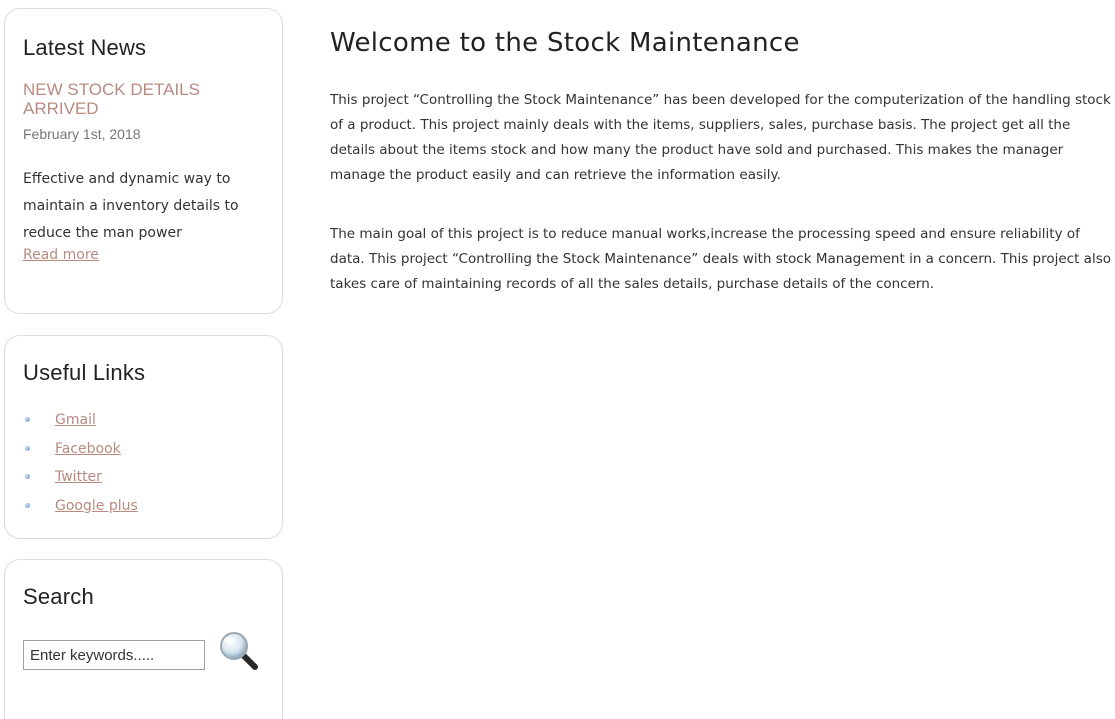 This screenshot has height=719, width=1115. I want to click on list-item: Google plus, so click(80, 506).